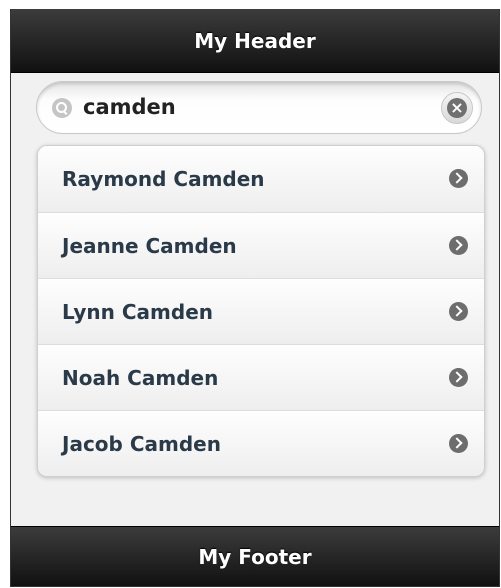 The width and height of the screenshot is (501, 588). I want to click on list-item-label: Raymond Camden, so click(163, 179).